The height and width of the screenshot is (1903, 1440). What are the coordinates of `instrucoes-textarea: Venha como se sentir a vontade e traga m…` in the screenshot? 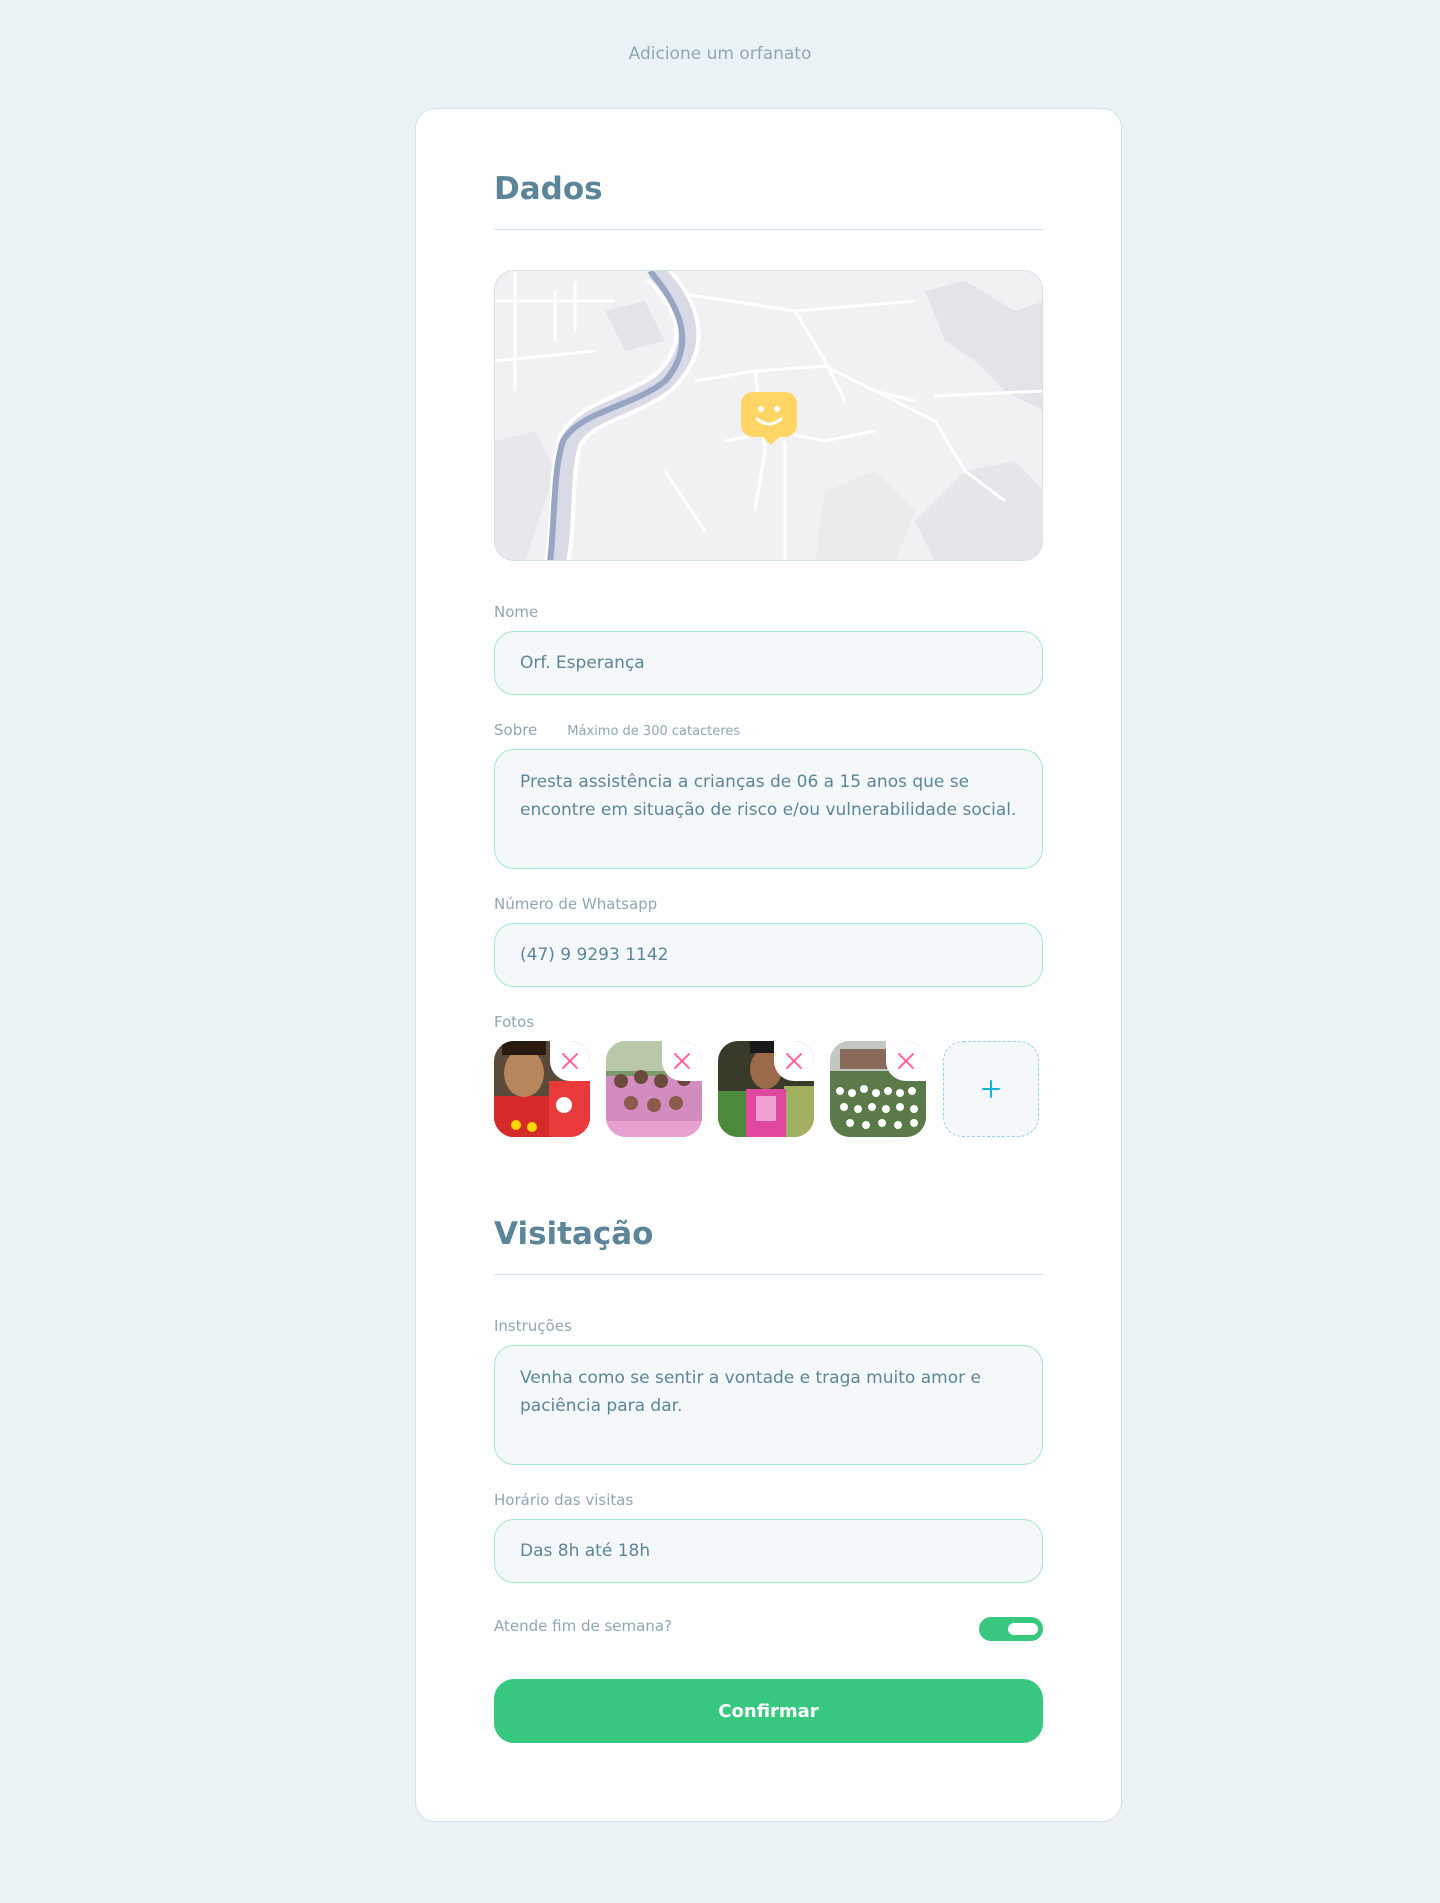 It's located at (768, 1405).